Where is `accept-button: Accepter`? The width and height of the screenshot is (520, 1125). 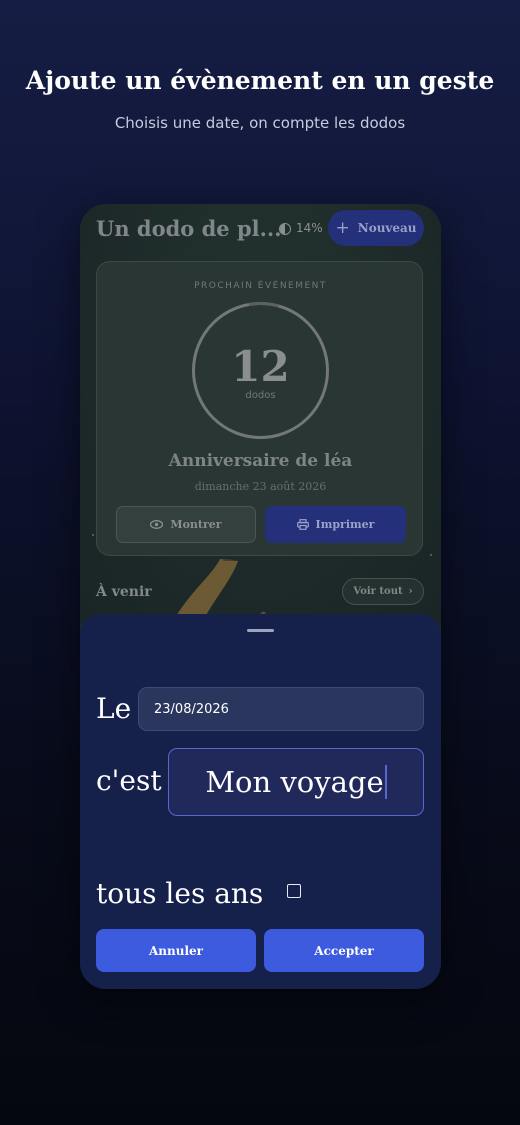 accept-button: Accepter is located at coordinates (344, 950).